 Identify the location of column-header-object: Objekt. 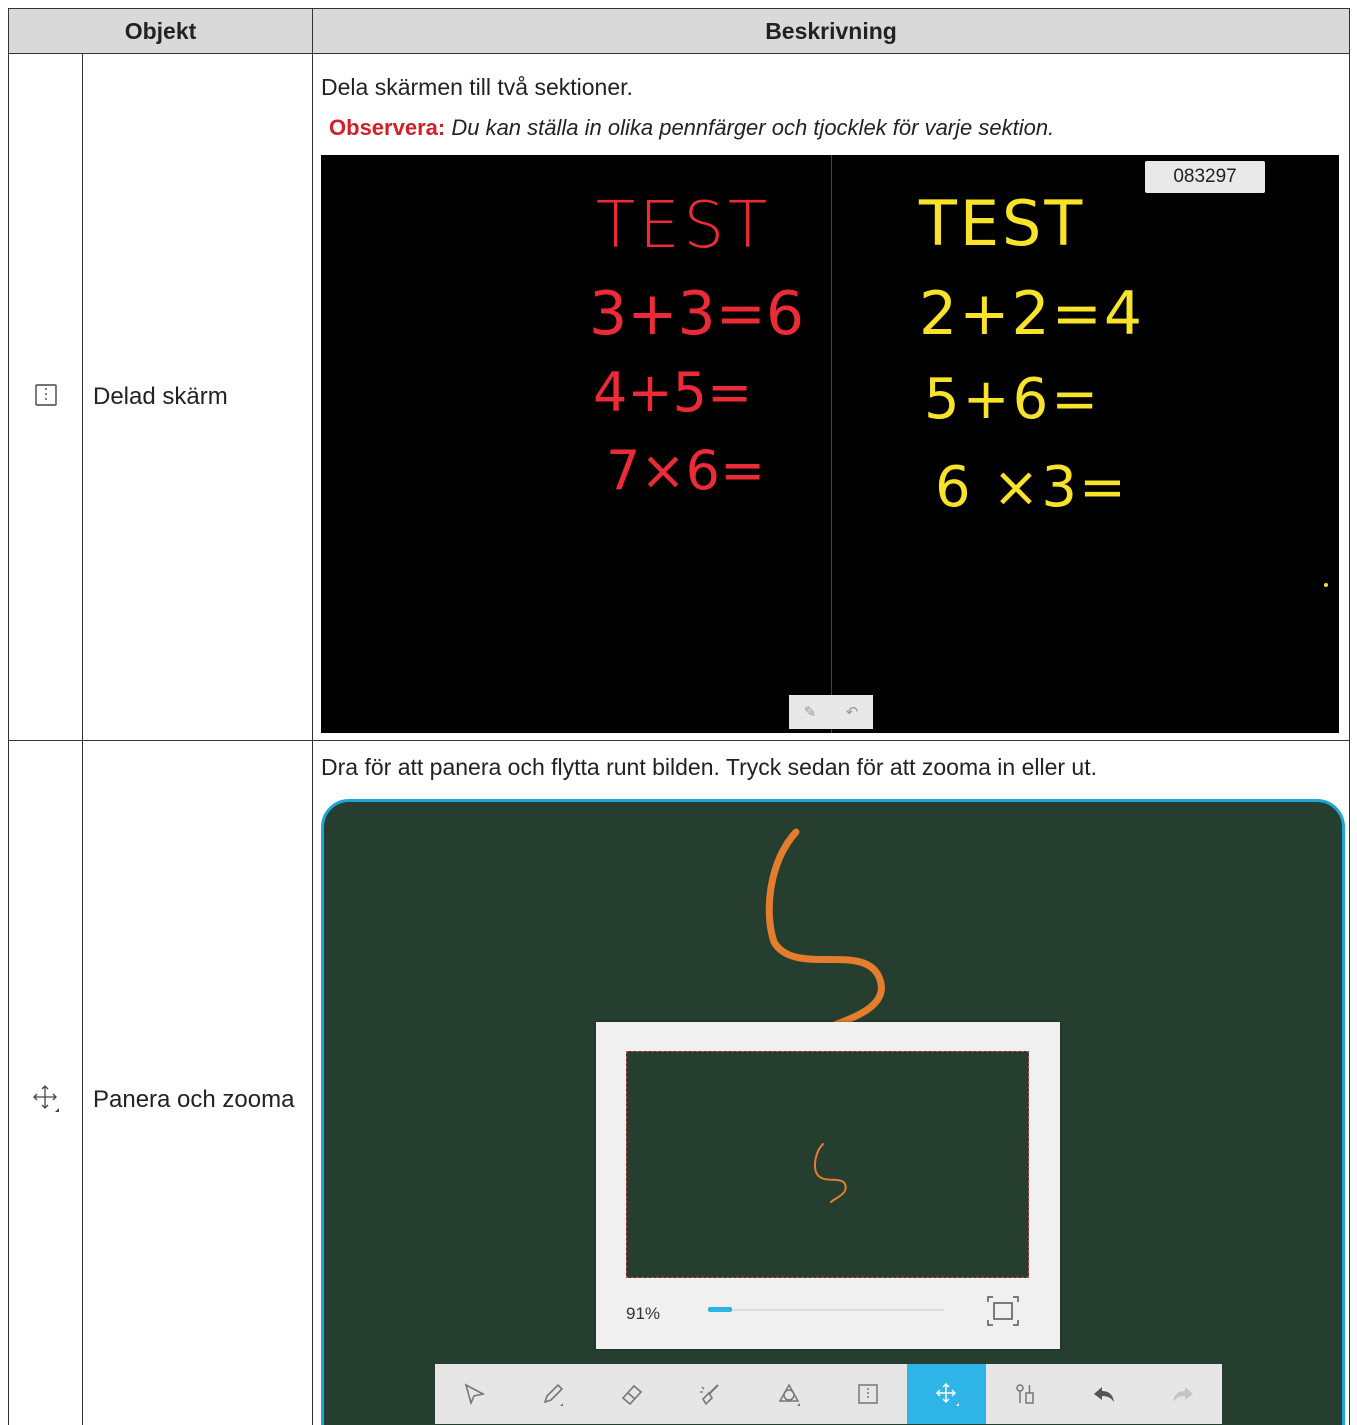
(160, 31).